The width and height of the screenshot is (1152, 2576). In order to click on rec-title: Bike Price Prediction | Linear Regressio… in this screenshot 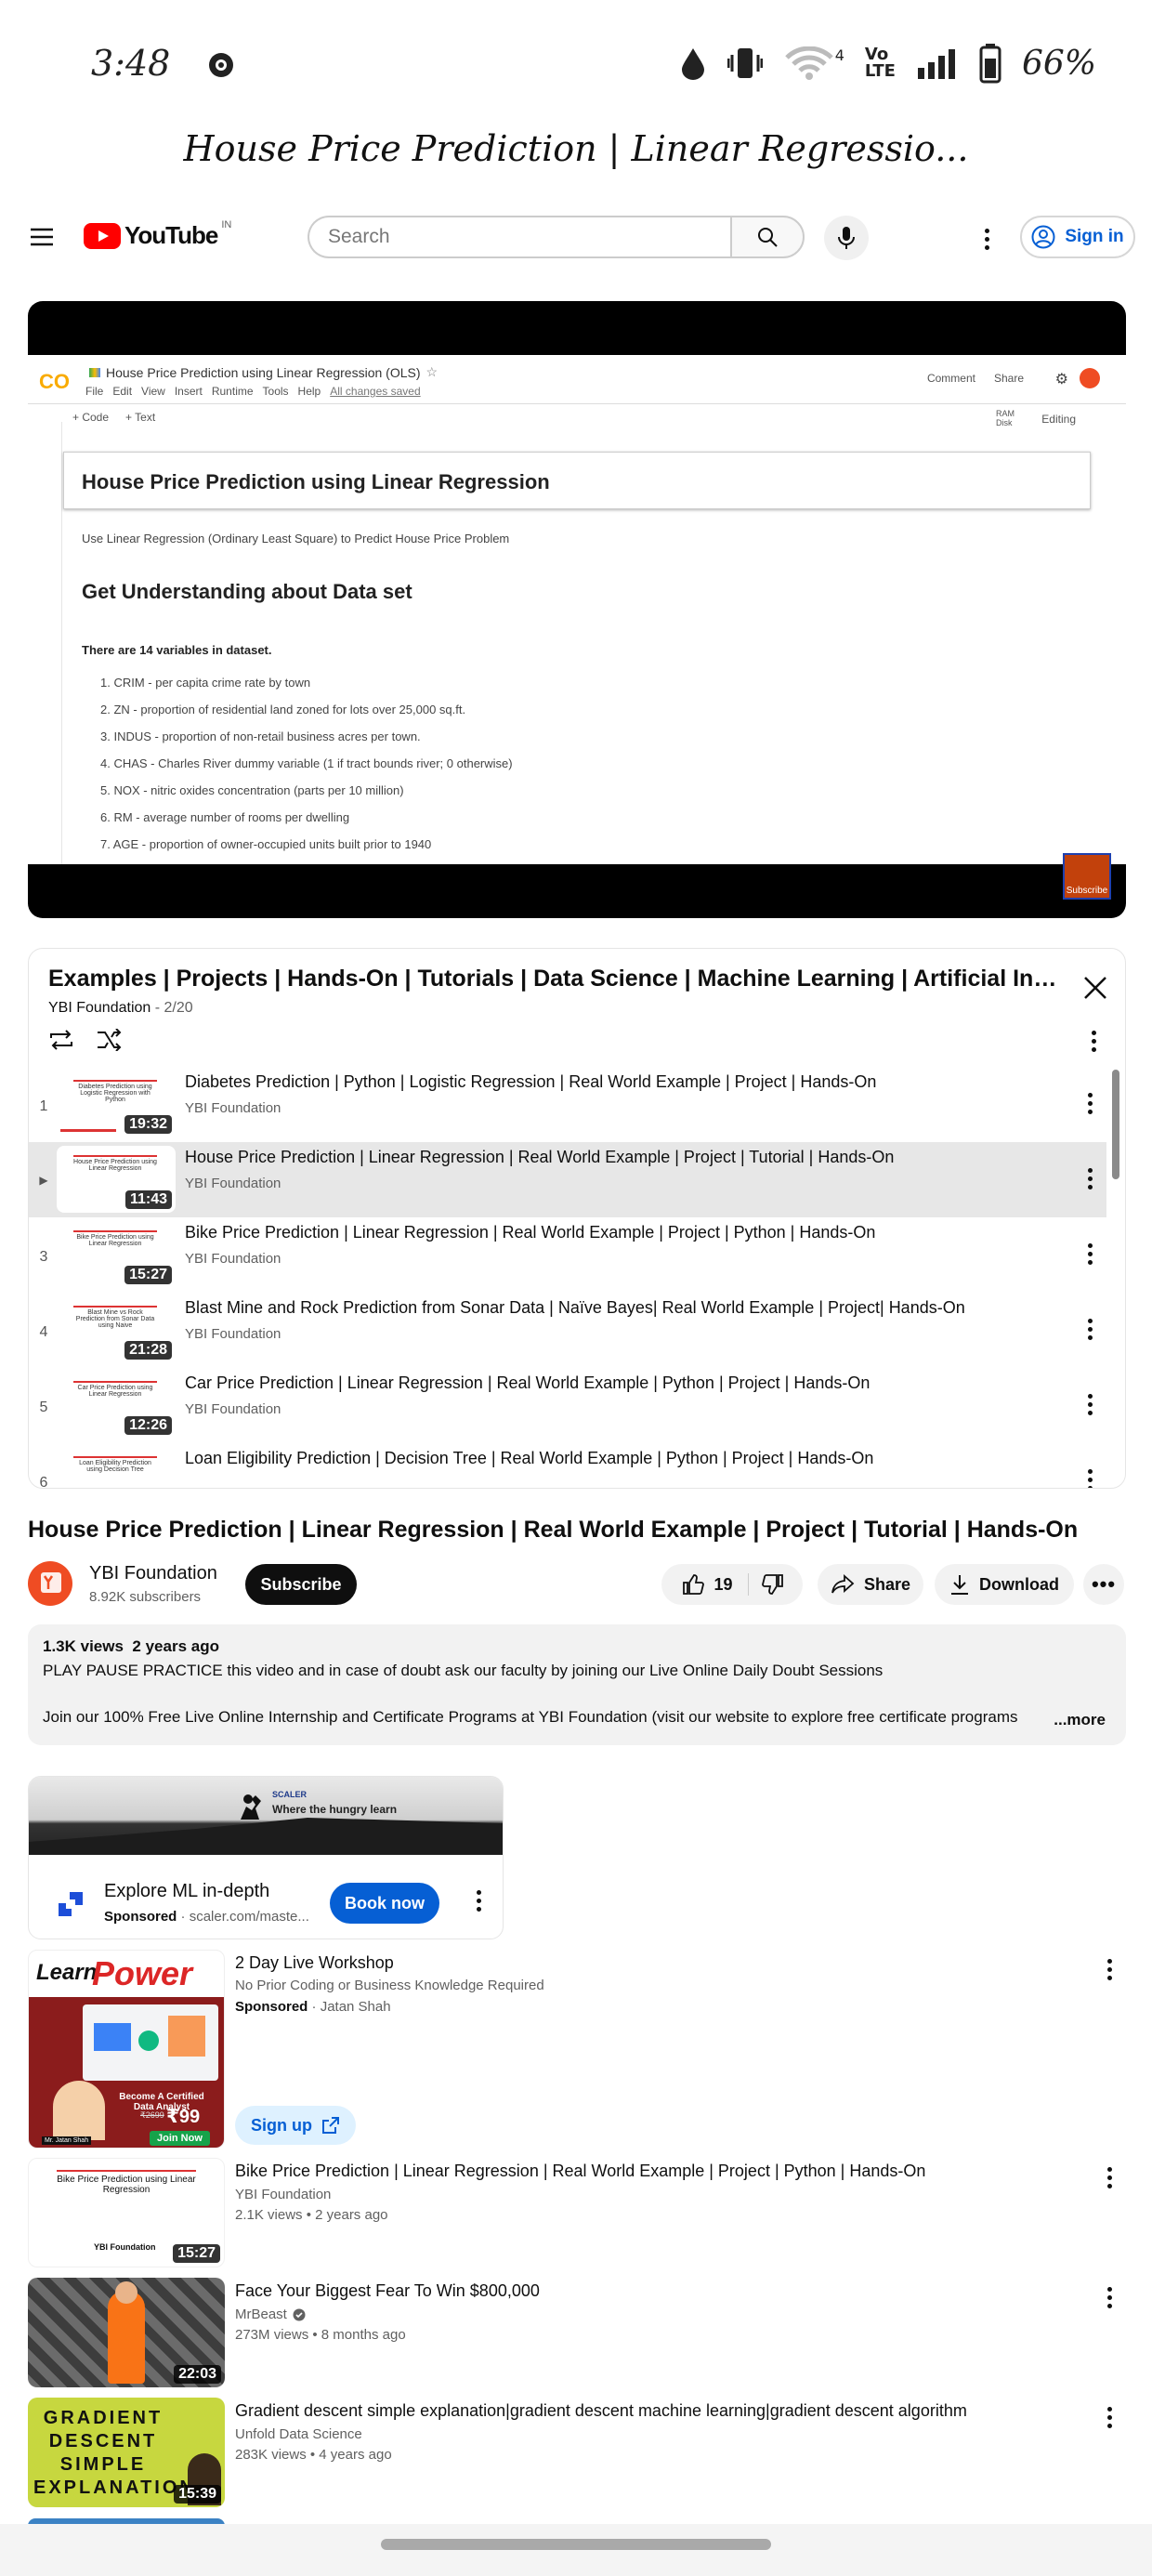, I will do `click(580, 2171)`.